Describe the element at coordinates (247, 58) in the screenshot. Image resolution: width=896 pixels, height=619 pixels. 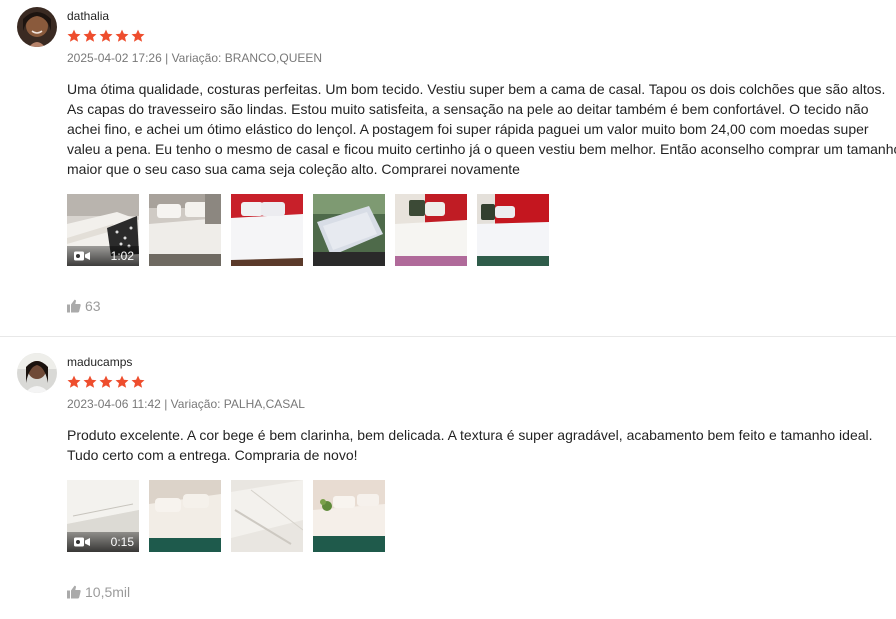
I see `review-variation: Variação: BRANCO,QUEEN` at that location.